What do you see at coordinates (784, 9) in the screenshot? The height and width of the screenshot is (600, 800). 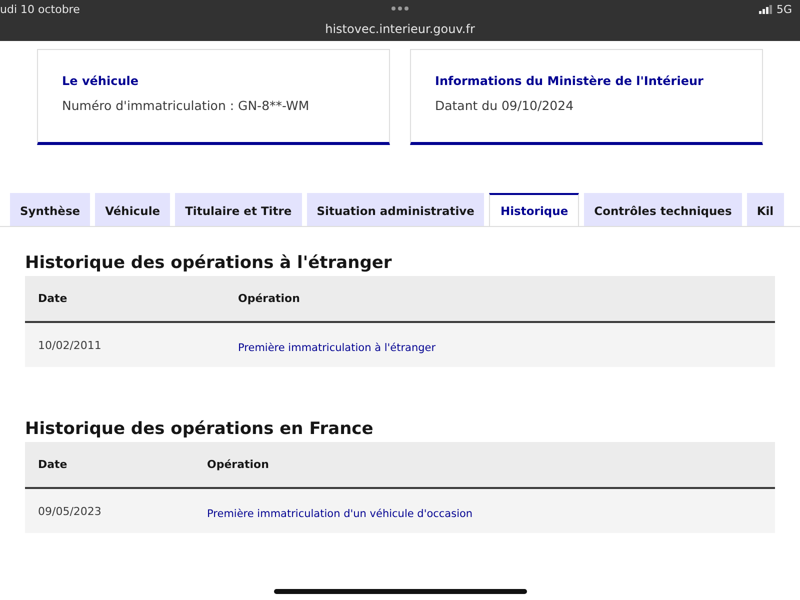 I see `network-label: 5G` at bounding box center [784, 9].